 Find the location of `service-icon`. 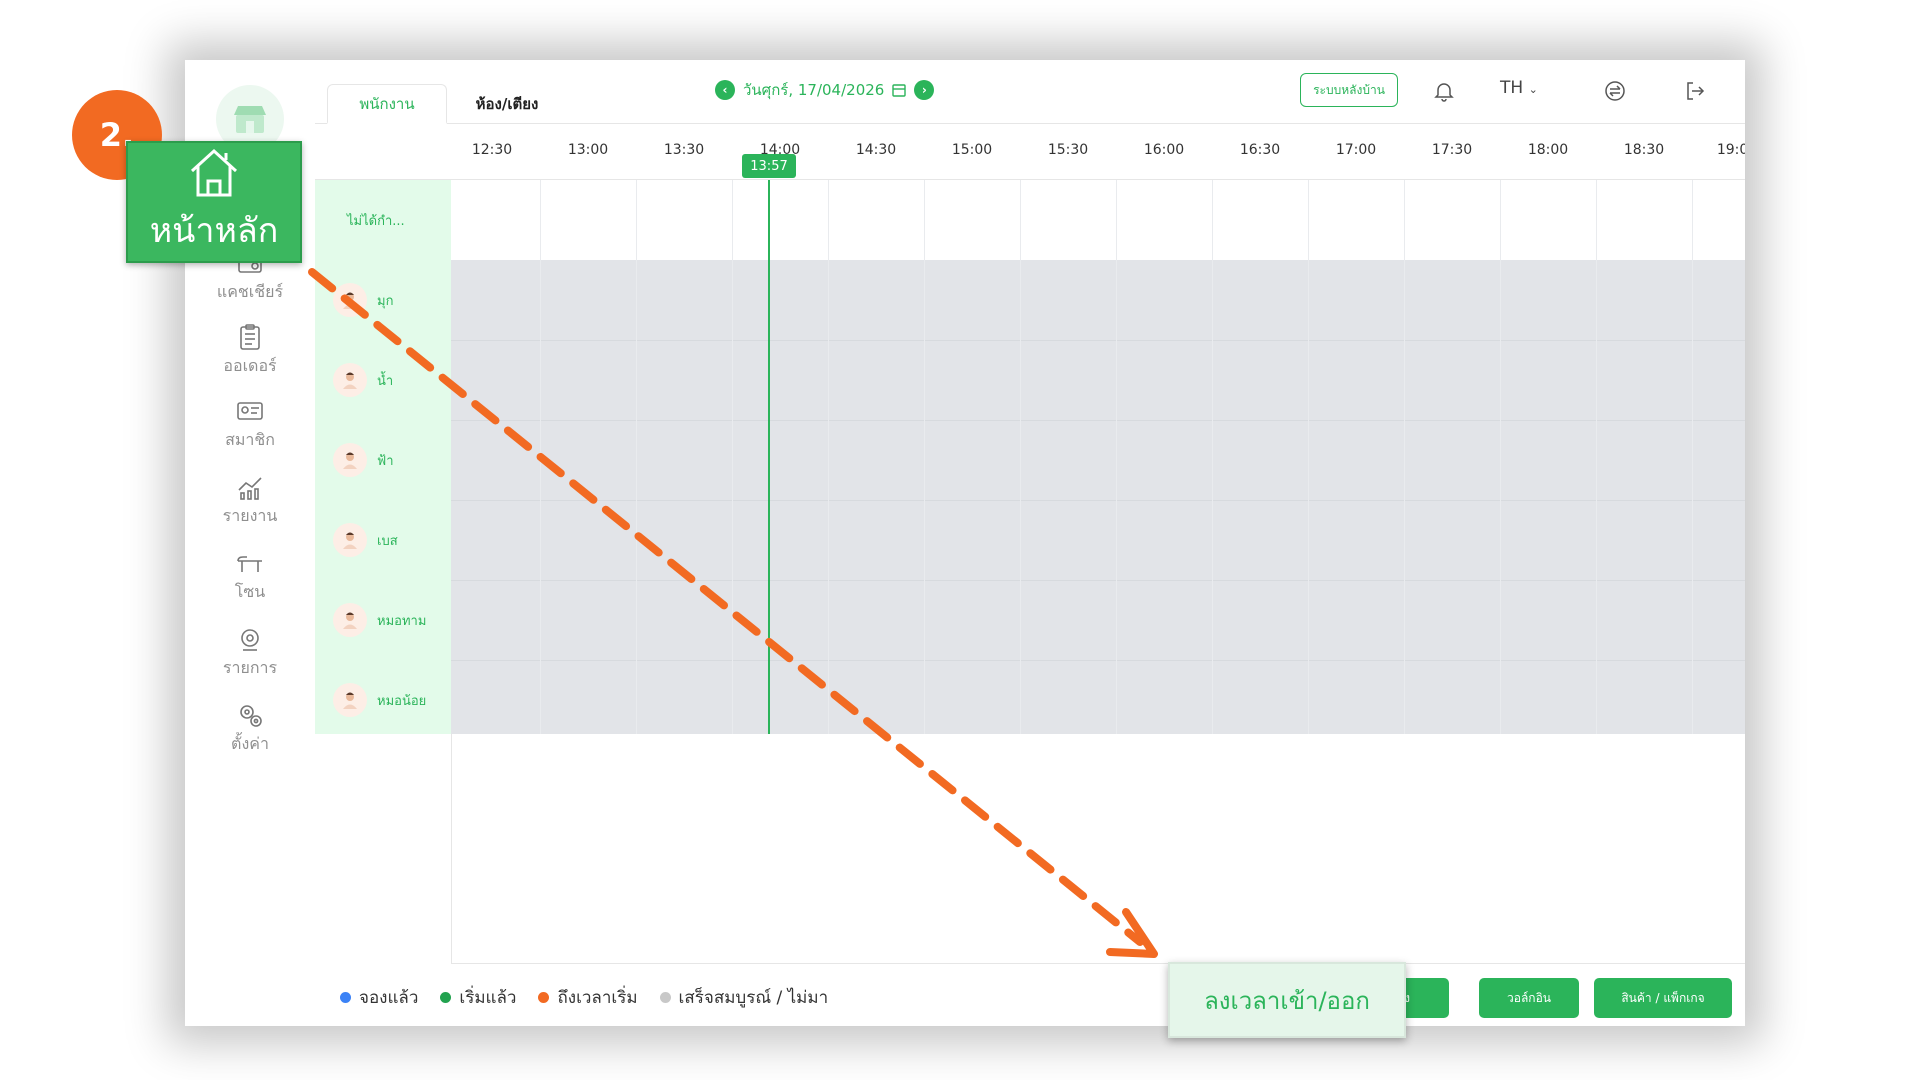

service-icon is located at coordinates (250, 640).